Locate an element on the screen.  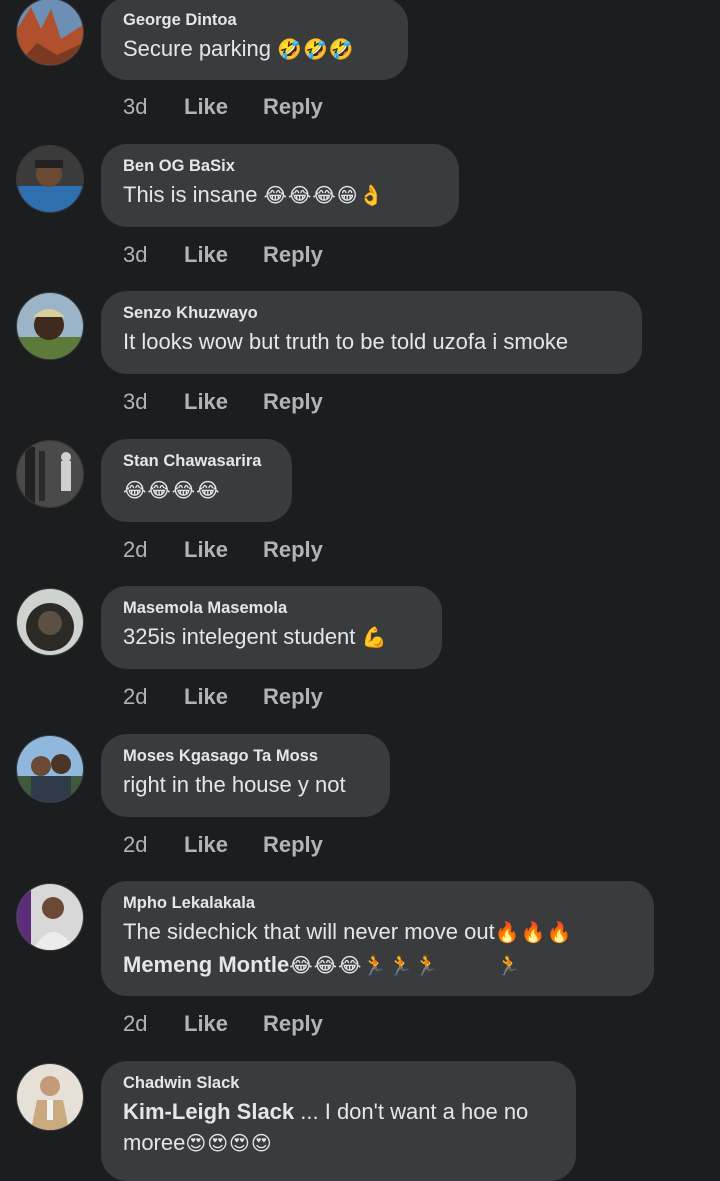
comment-text-body: 325is intelegent student is located at coordinates (239, 636).